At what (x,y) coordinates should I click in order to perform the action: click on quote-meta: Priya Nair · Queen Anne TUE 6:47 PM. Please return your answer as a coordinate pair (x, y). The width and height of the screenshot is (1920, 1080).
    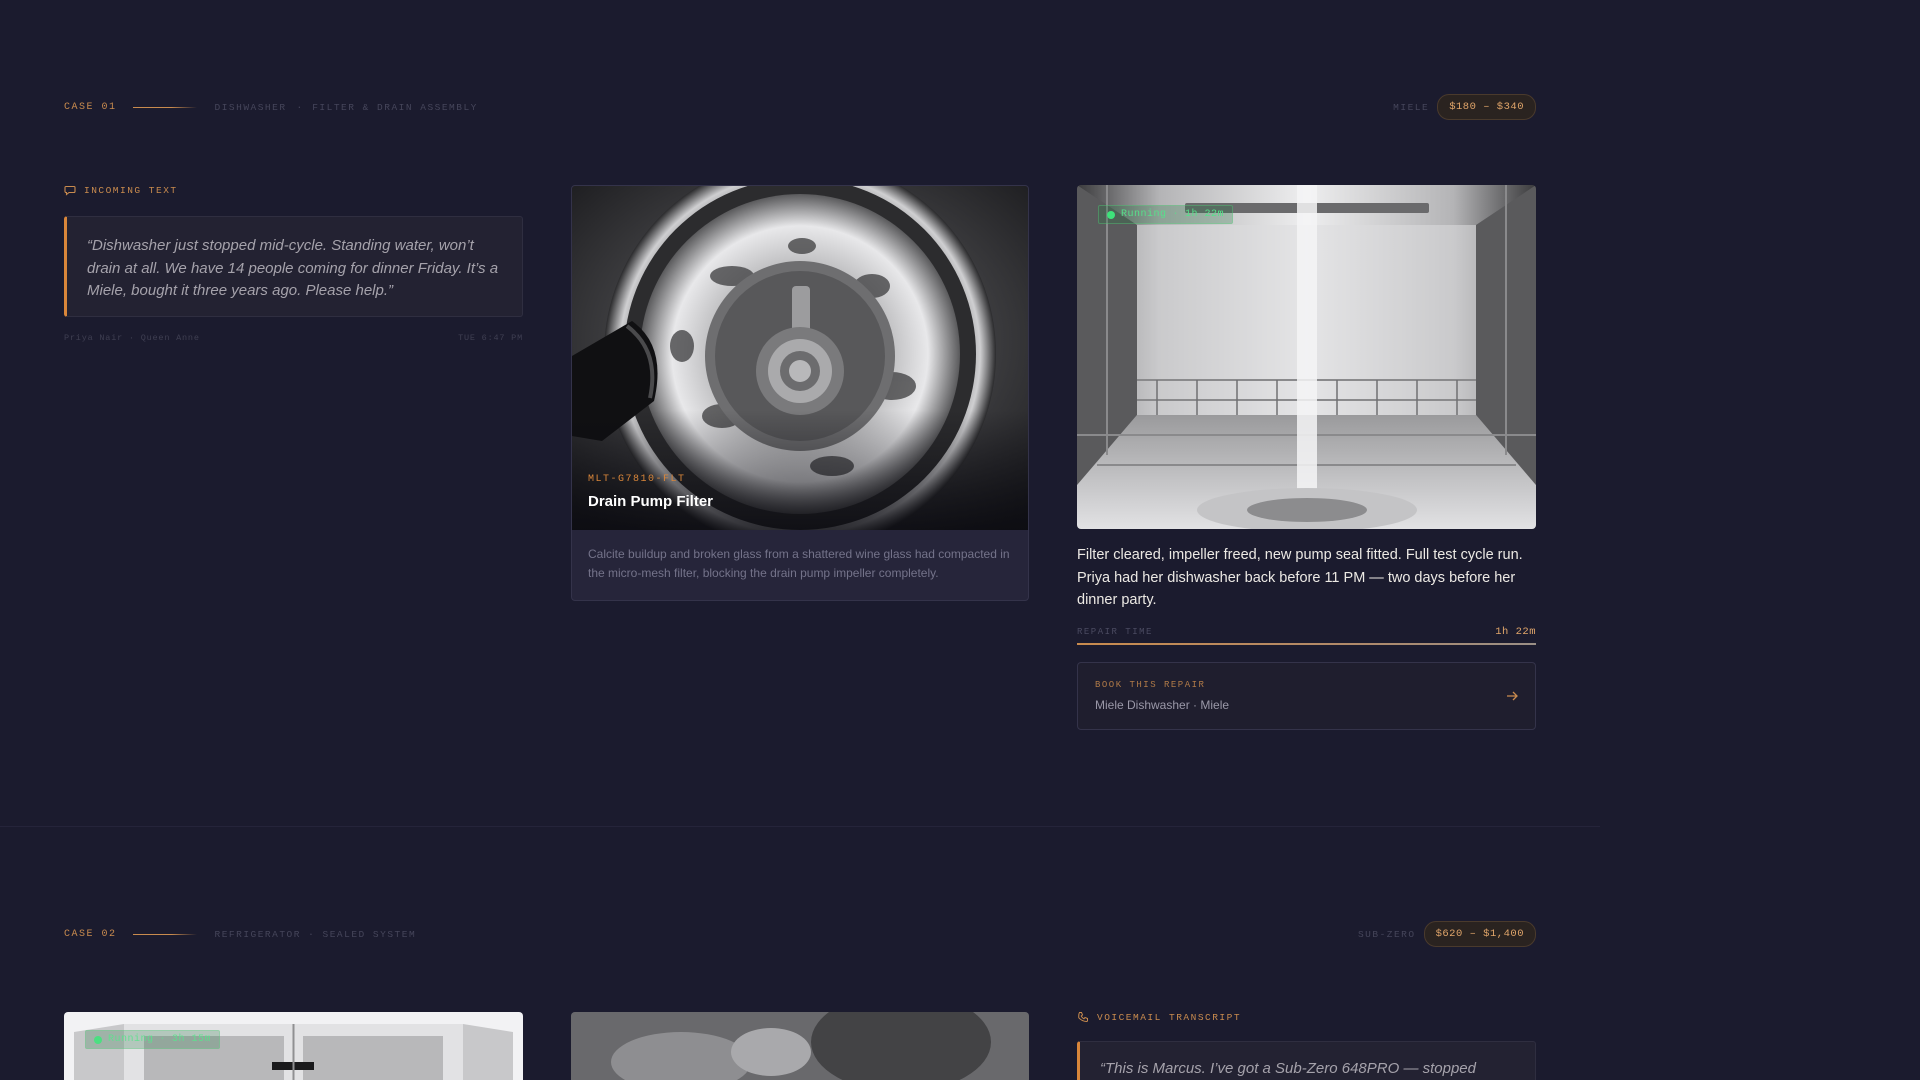
    Looking at the image, I should click on (293, 338).